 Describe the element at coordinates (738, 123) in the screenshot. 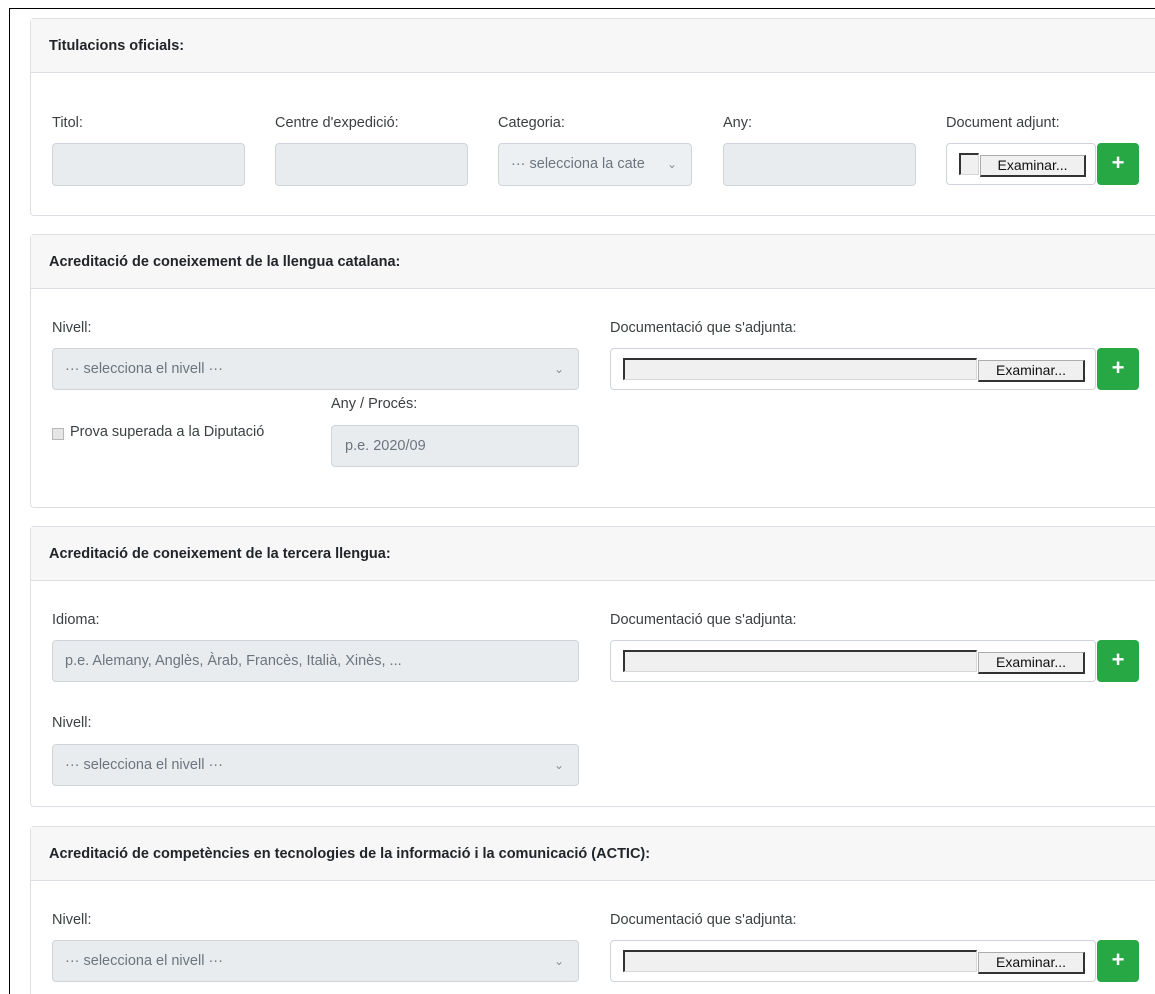

I see `any-label: Any:` at that location.